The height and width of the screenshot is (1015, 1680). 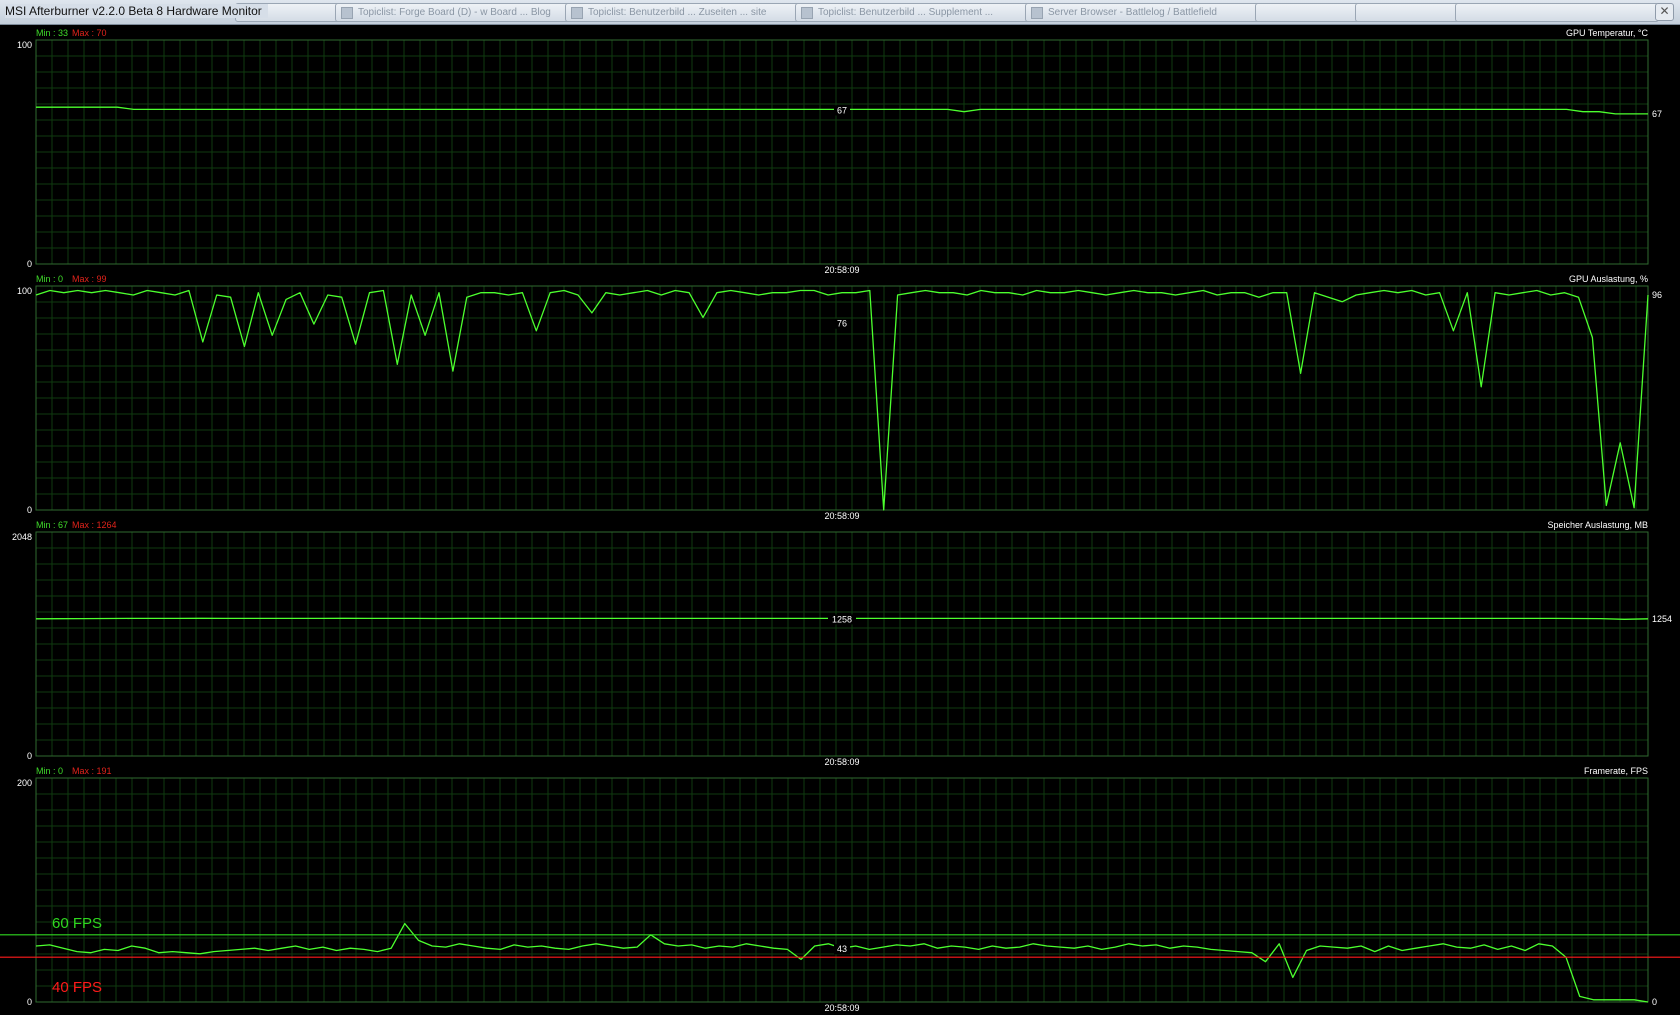 I want to click on mid-value-label: 76, so click(x=842, y=324).